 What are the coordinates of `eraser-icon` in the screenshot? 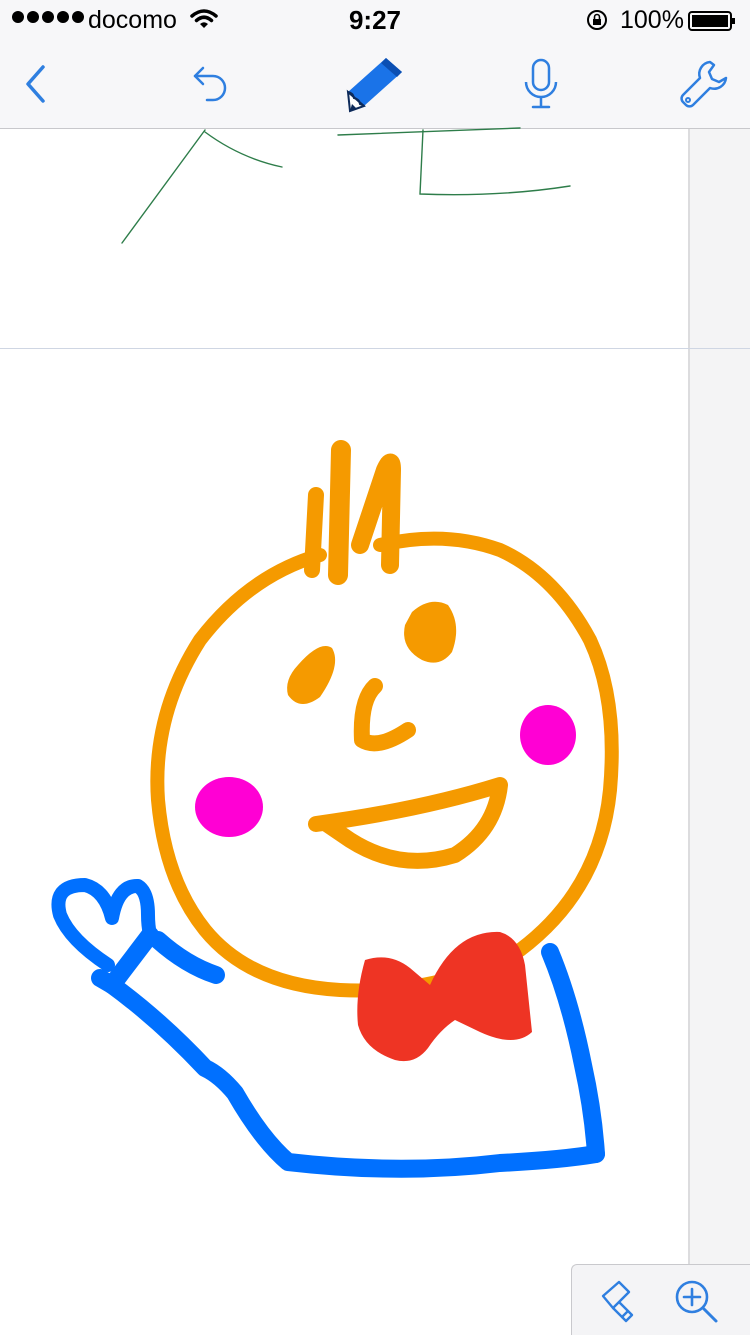 It's located at (617, 1301).